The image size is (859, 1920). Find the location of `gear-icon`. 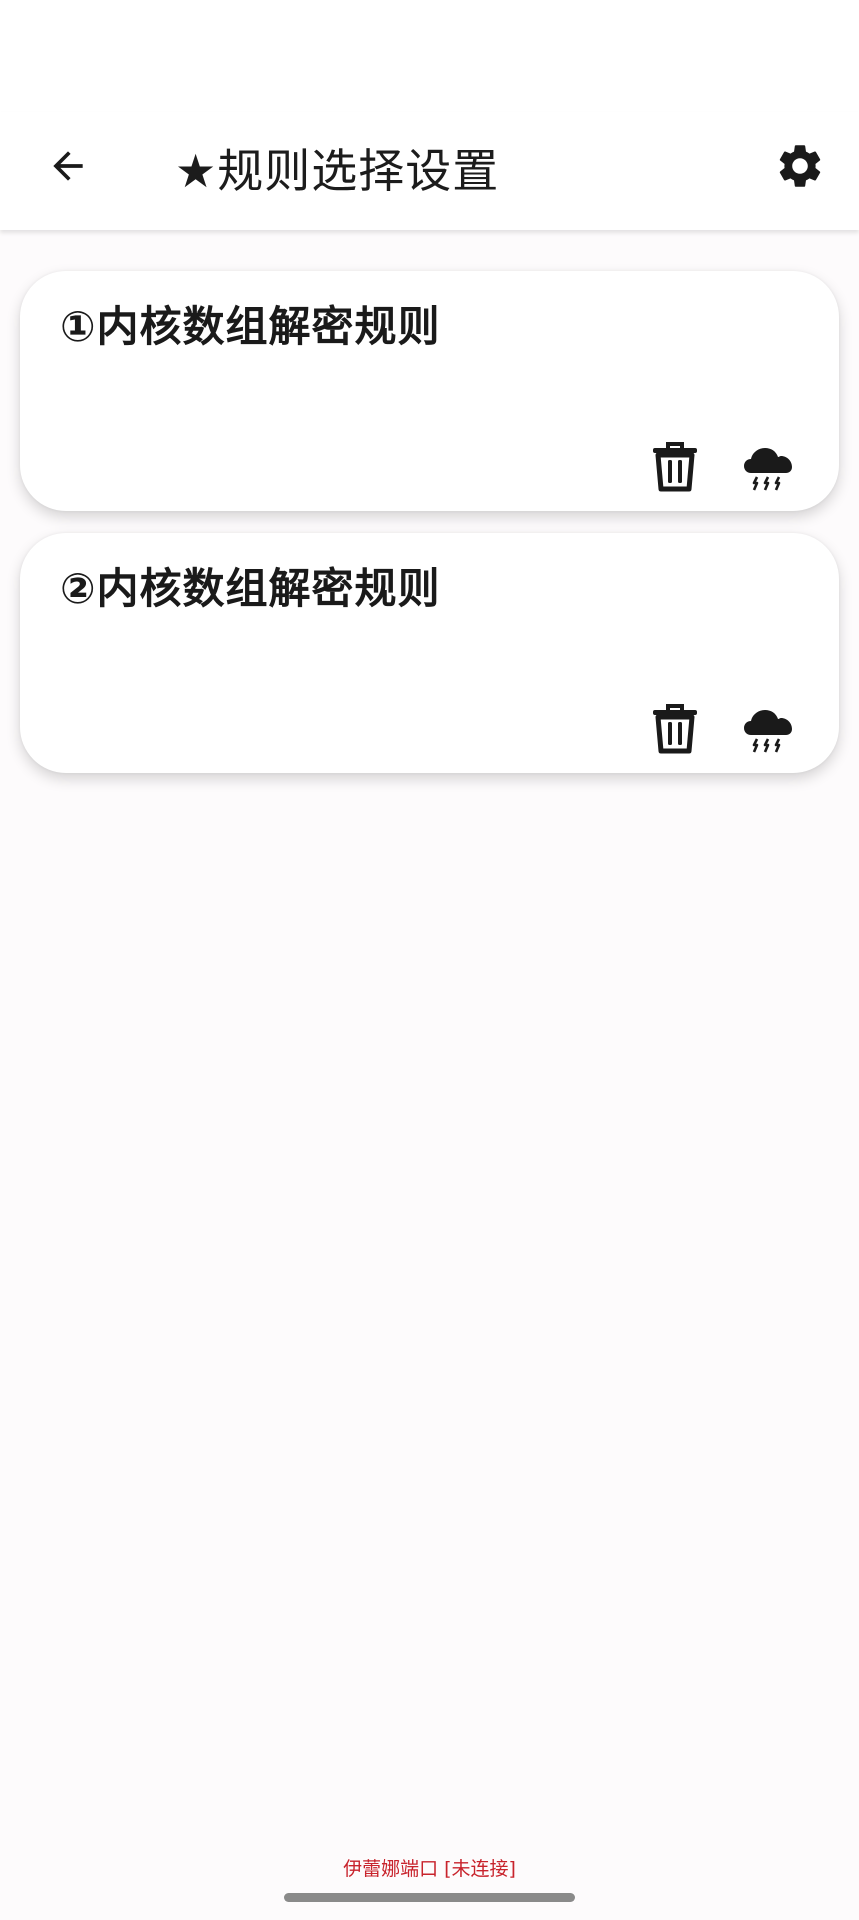

gear-icon is located at coordinates (800, 166).